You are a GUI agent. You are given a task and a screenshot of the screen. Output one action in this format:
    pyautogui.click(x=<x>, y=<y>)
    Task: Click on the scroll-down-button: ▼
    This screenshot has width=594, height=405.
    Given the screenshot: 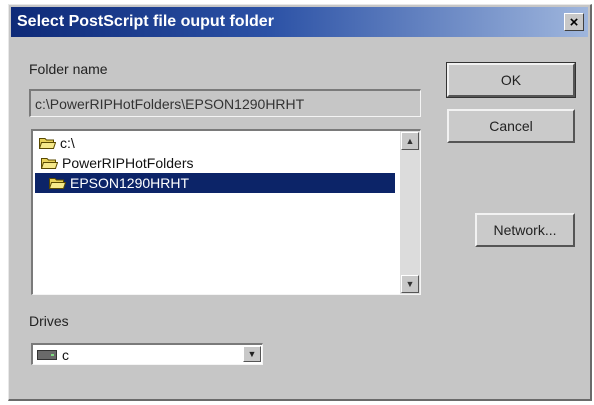 What is the action you would take?
    pyautogui.click(x=410, y=284)
    